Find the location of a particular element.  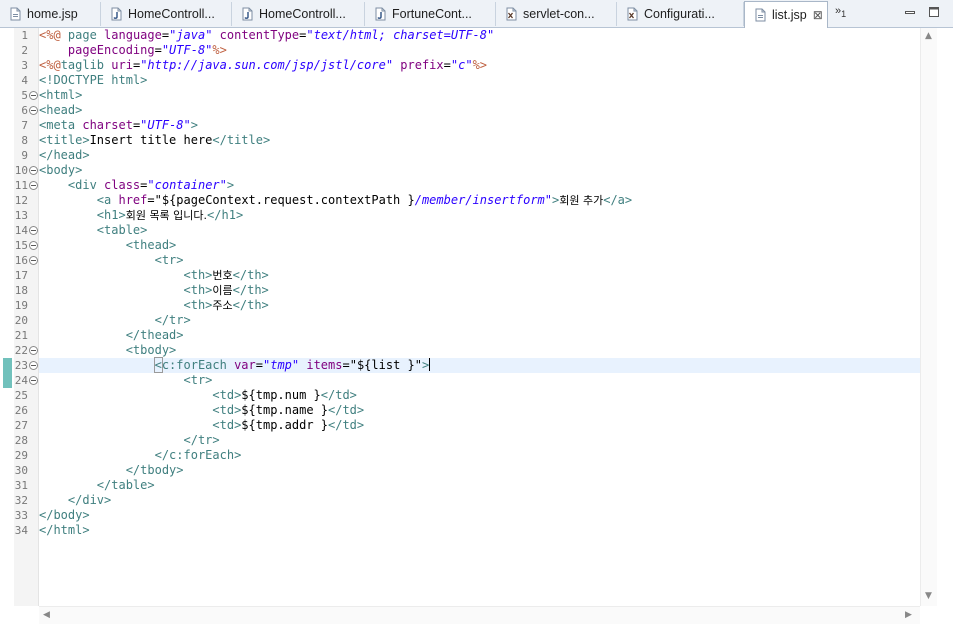

tag: > is located at coordinates (230, 185).